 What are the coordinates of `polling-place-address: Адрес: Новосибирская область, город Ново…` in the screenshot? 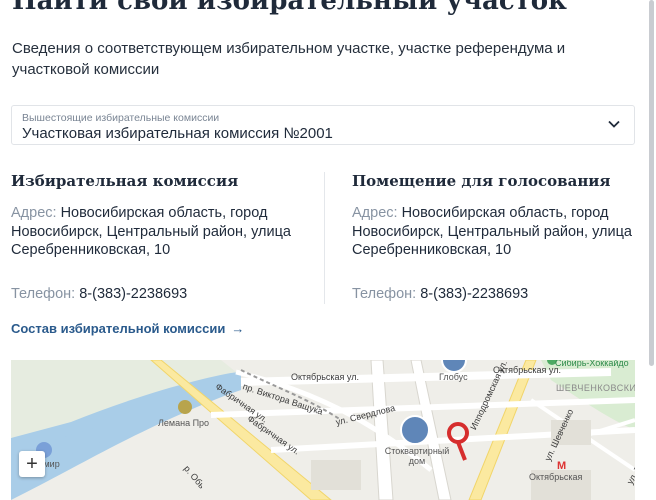 It's located at (497, 232).